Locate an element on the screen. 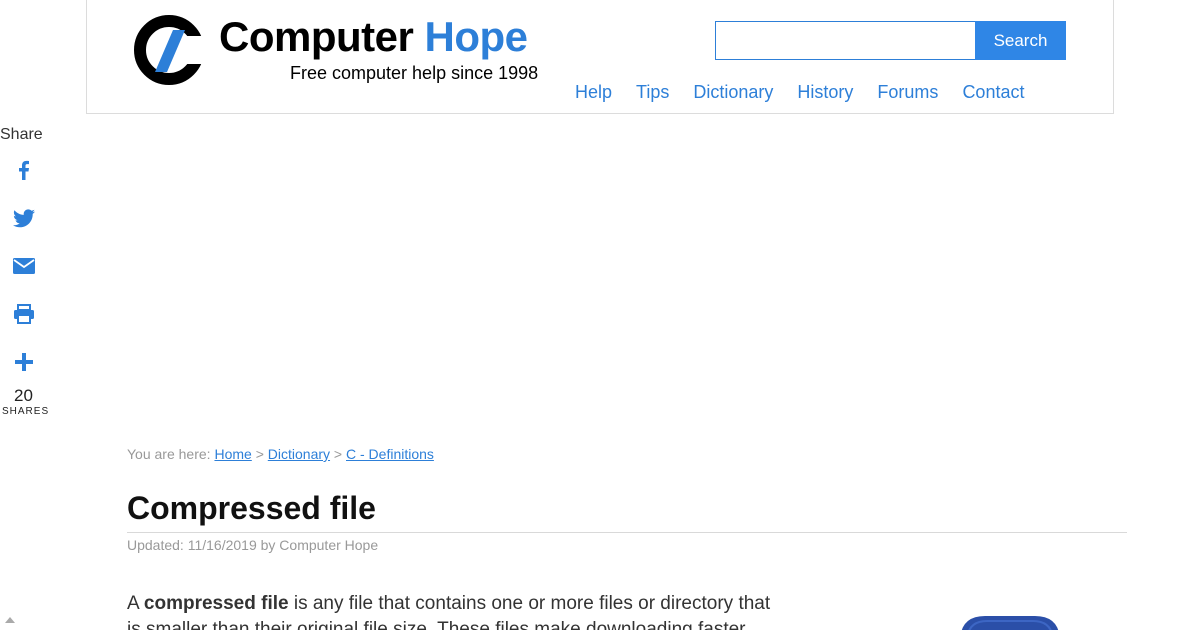 The height and width of the screenshot is (630, 1200). brand-tagline: Free computer help since 1998 is located at coordinates (414, 73).